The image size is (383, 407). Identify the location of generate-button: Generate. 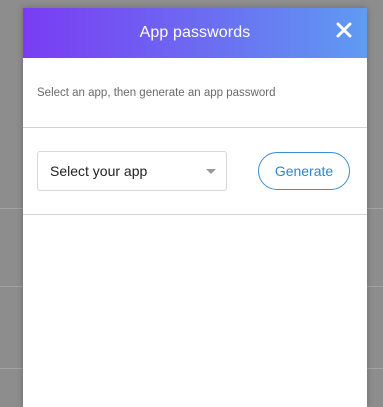
(304, 171).